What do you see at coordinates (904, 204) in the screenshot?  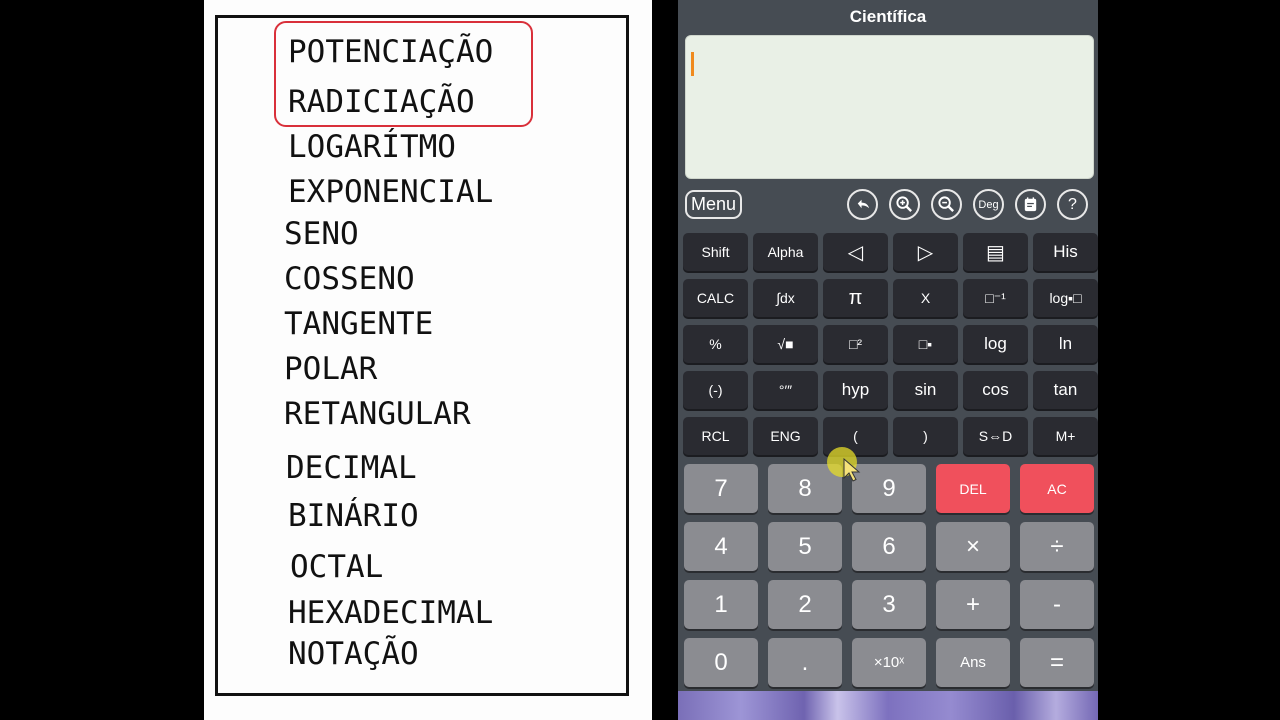 I see `zoom-in-icon` at bounding box center [904, 204].